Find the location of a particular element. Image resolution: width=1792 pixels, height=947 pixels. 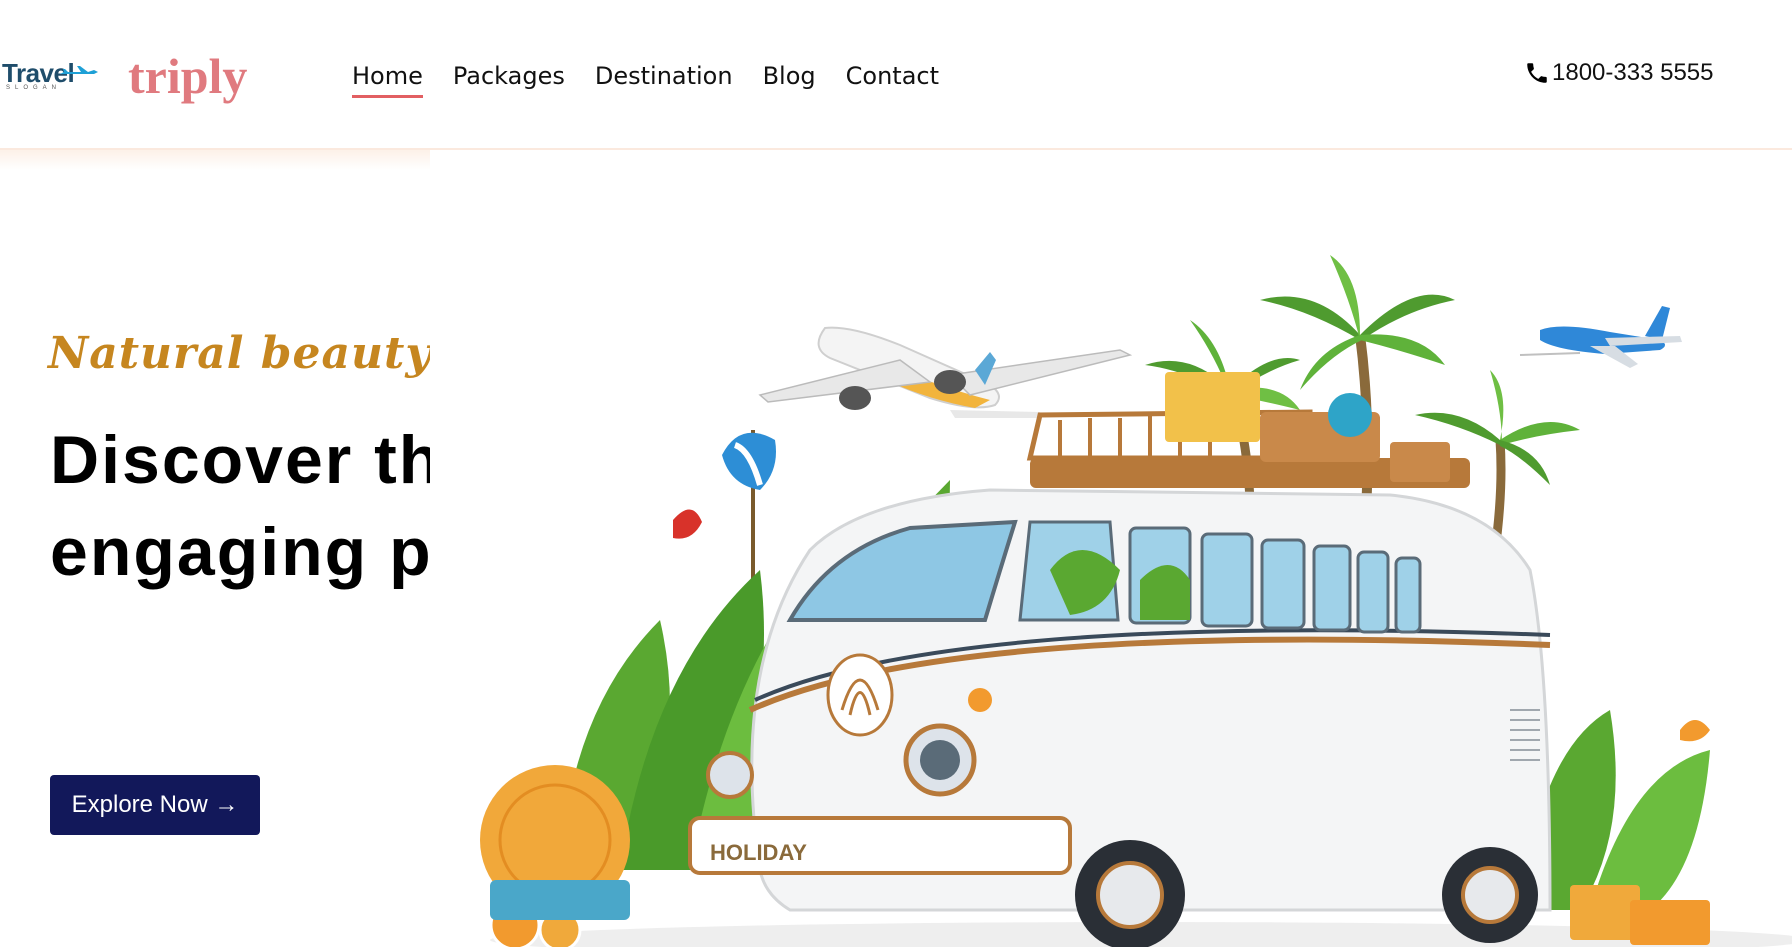

explore-now-button: Explore Now → is located at coordinates (155, 805).